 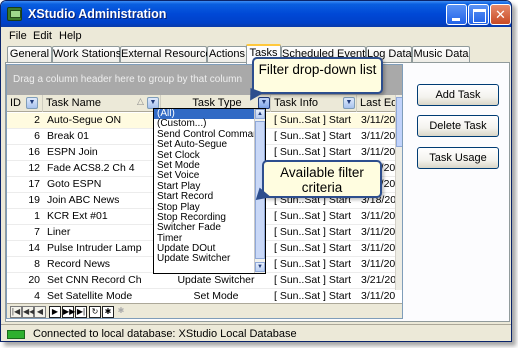 What do you see at coordinates (25, 103) in the screenshot?
I see `column-header-id: ID ▼` at bounding box center [25, 103].